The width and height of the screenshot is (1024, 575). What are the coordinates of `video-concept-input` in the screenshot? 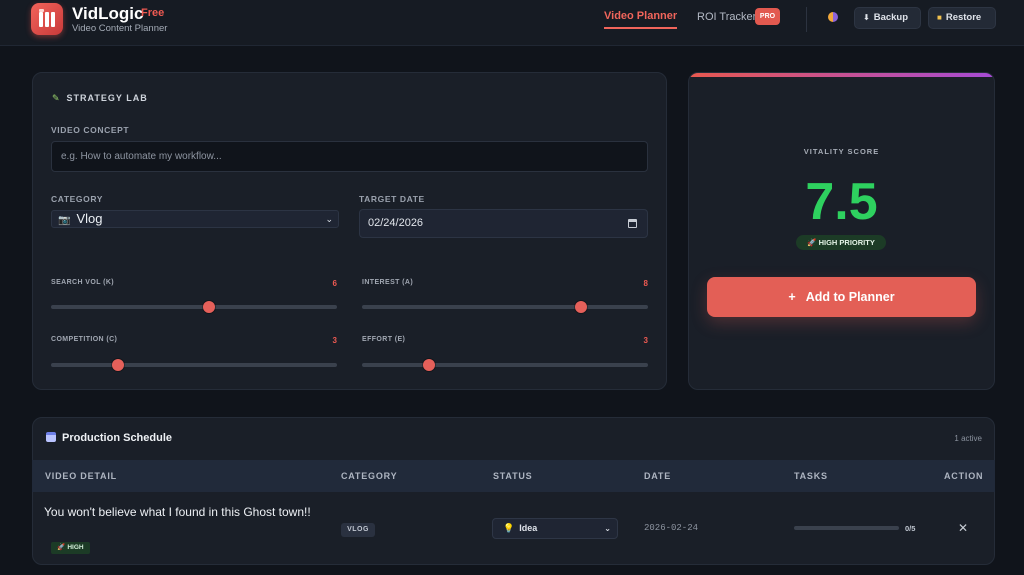 It's located at (349, 156).